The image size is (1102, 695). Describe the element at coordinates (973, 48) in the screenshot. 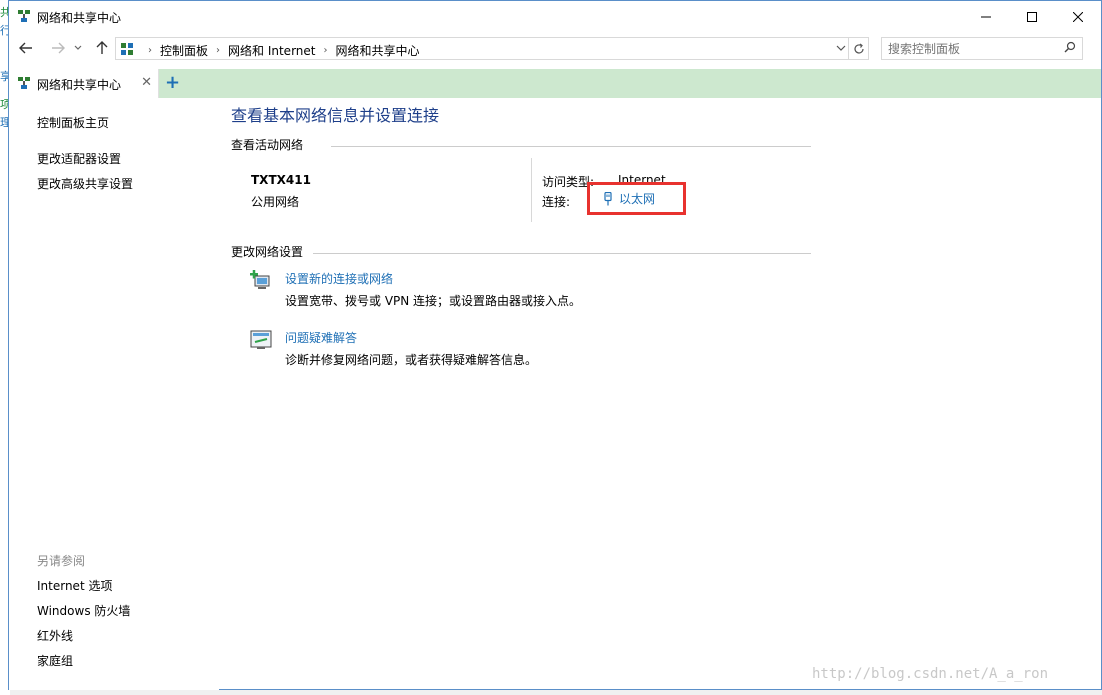

I see `search-input` at that location.